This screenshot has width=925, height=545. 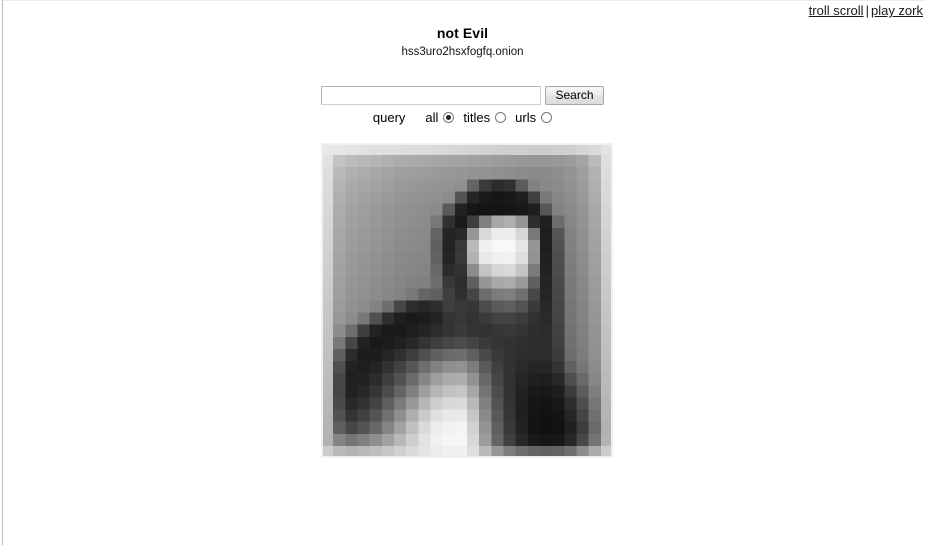 What do you see at coordinates (431, 95) in the screenshot?
I see `search-input` at bounding box center [431, 95].